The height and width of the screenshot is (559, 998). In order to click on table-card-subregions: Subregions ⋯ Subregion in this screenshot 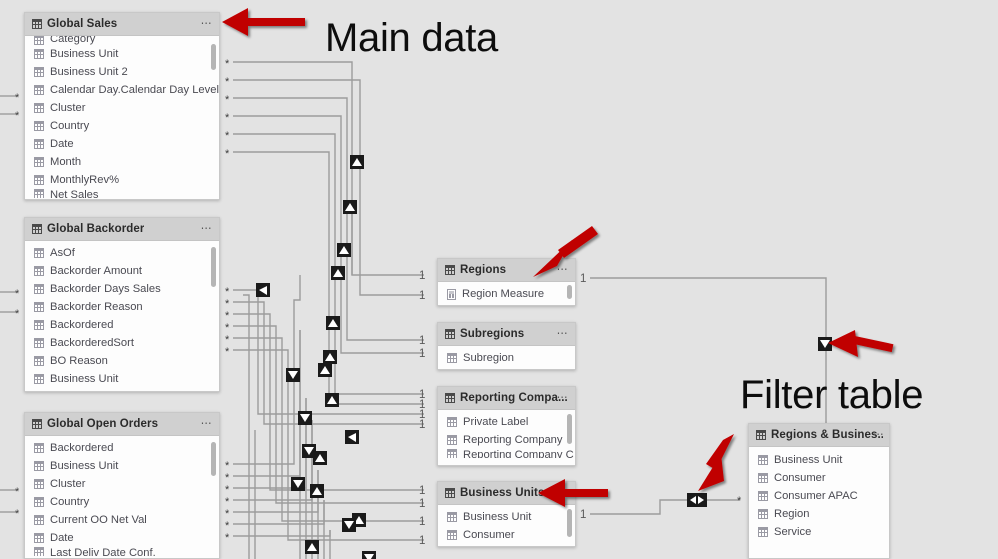, I will do `click(506, 346)`.